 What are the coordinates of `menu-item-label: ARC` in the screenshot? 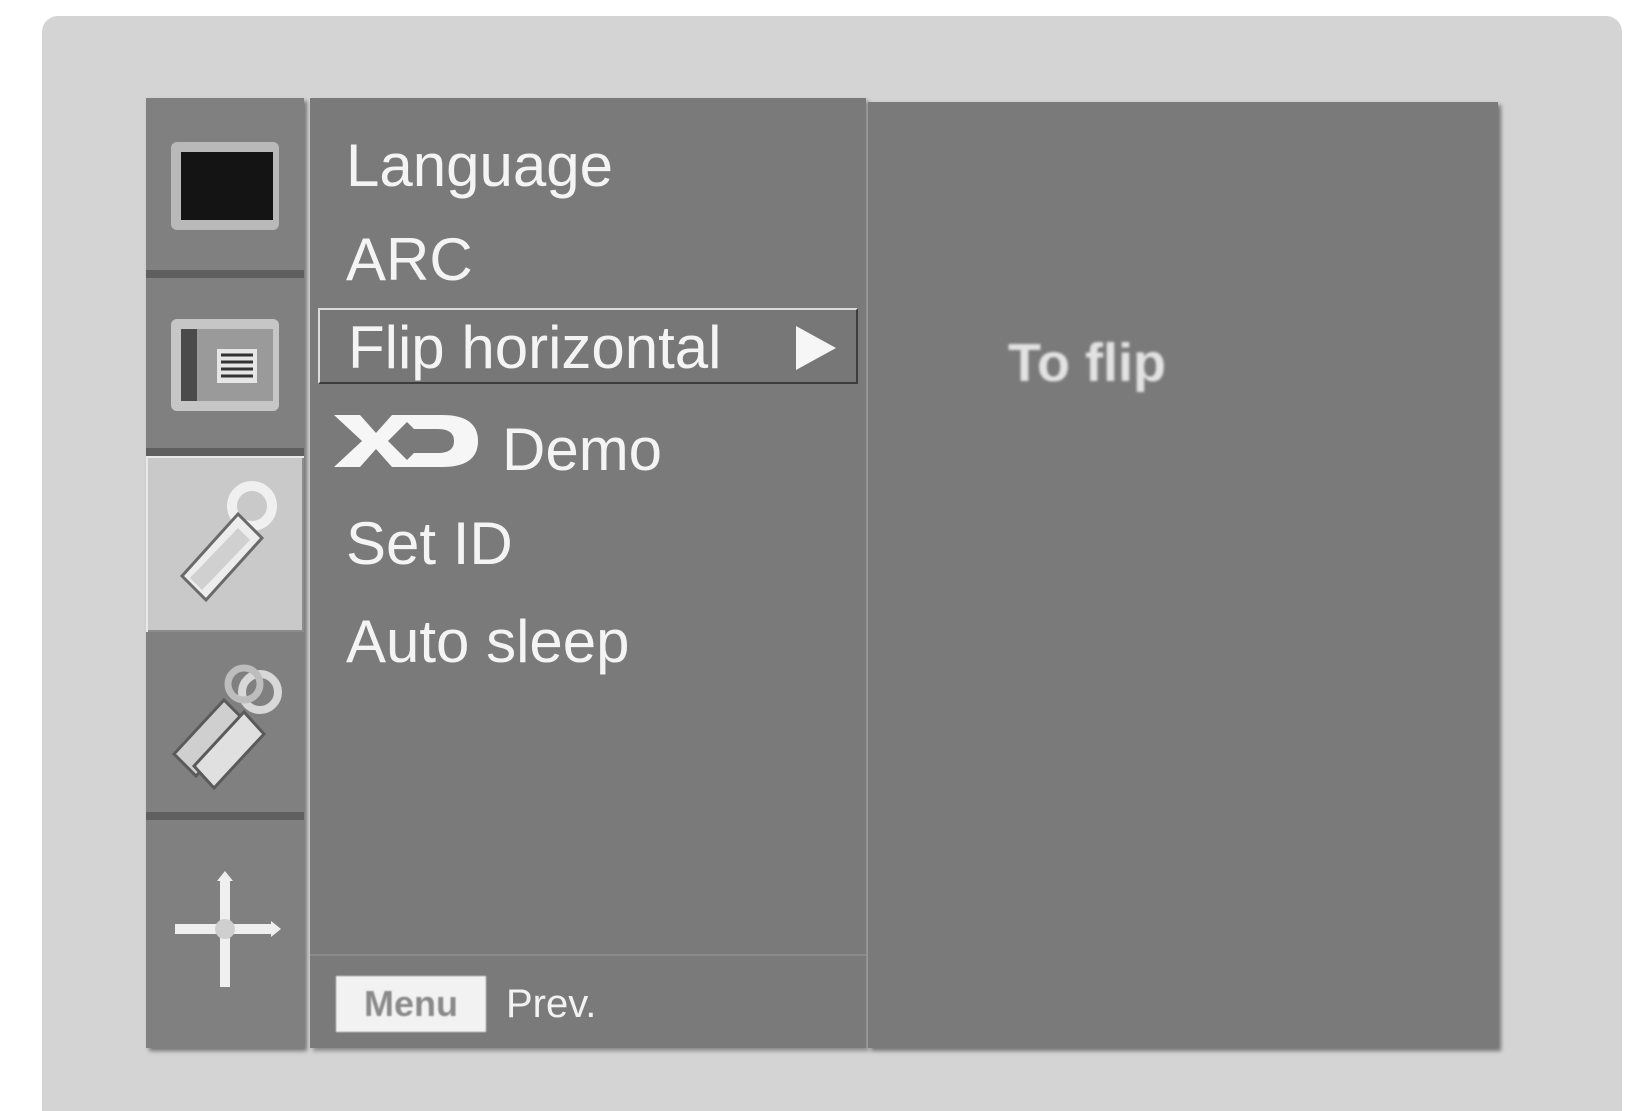 It's located at (409, 259).